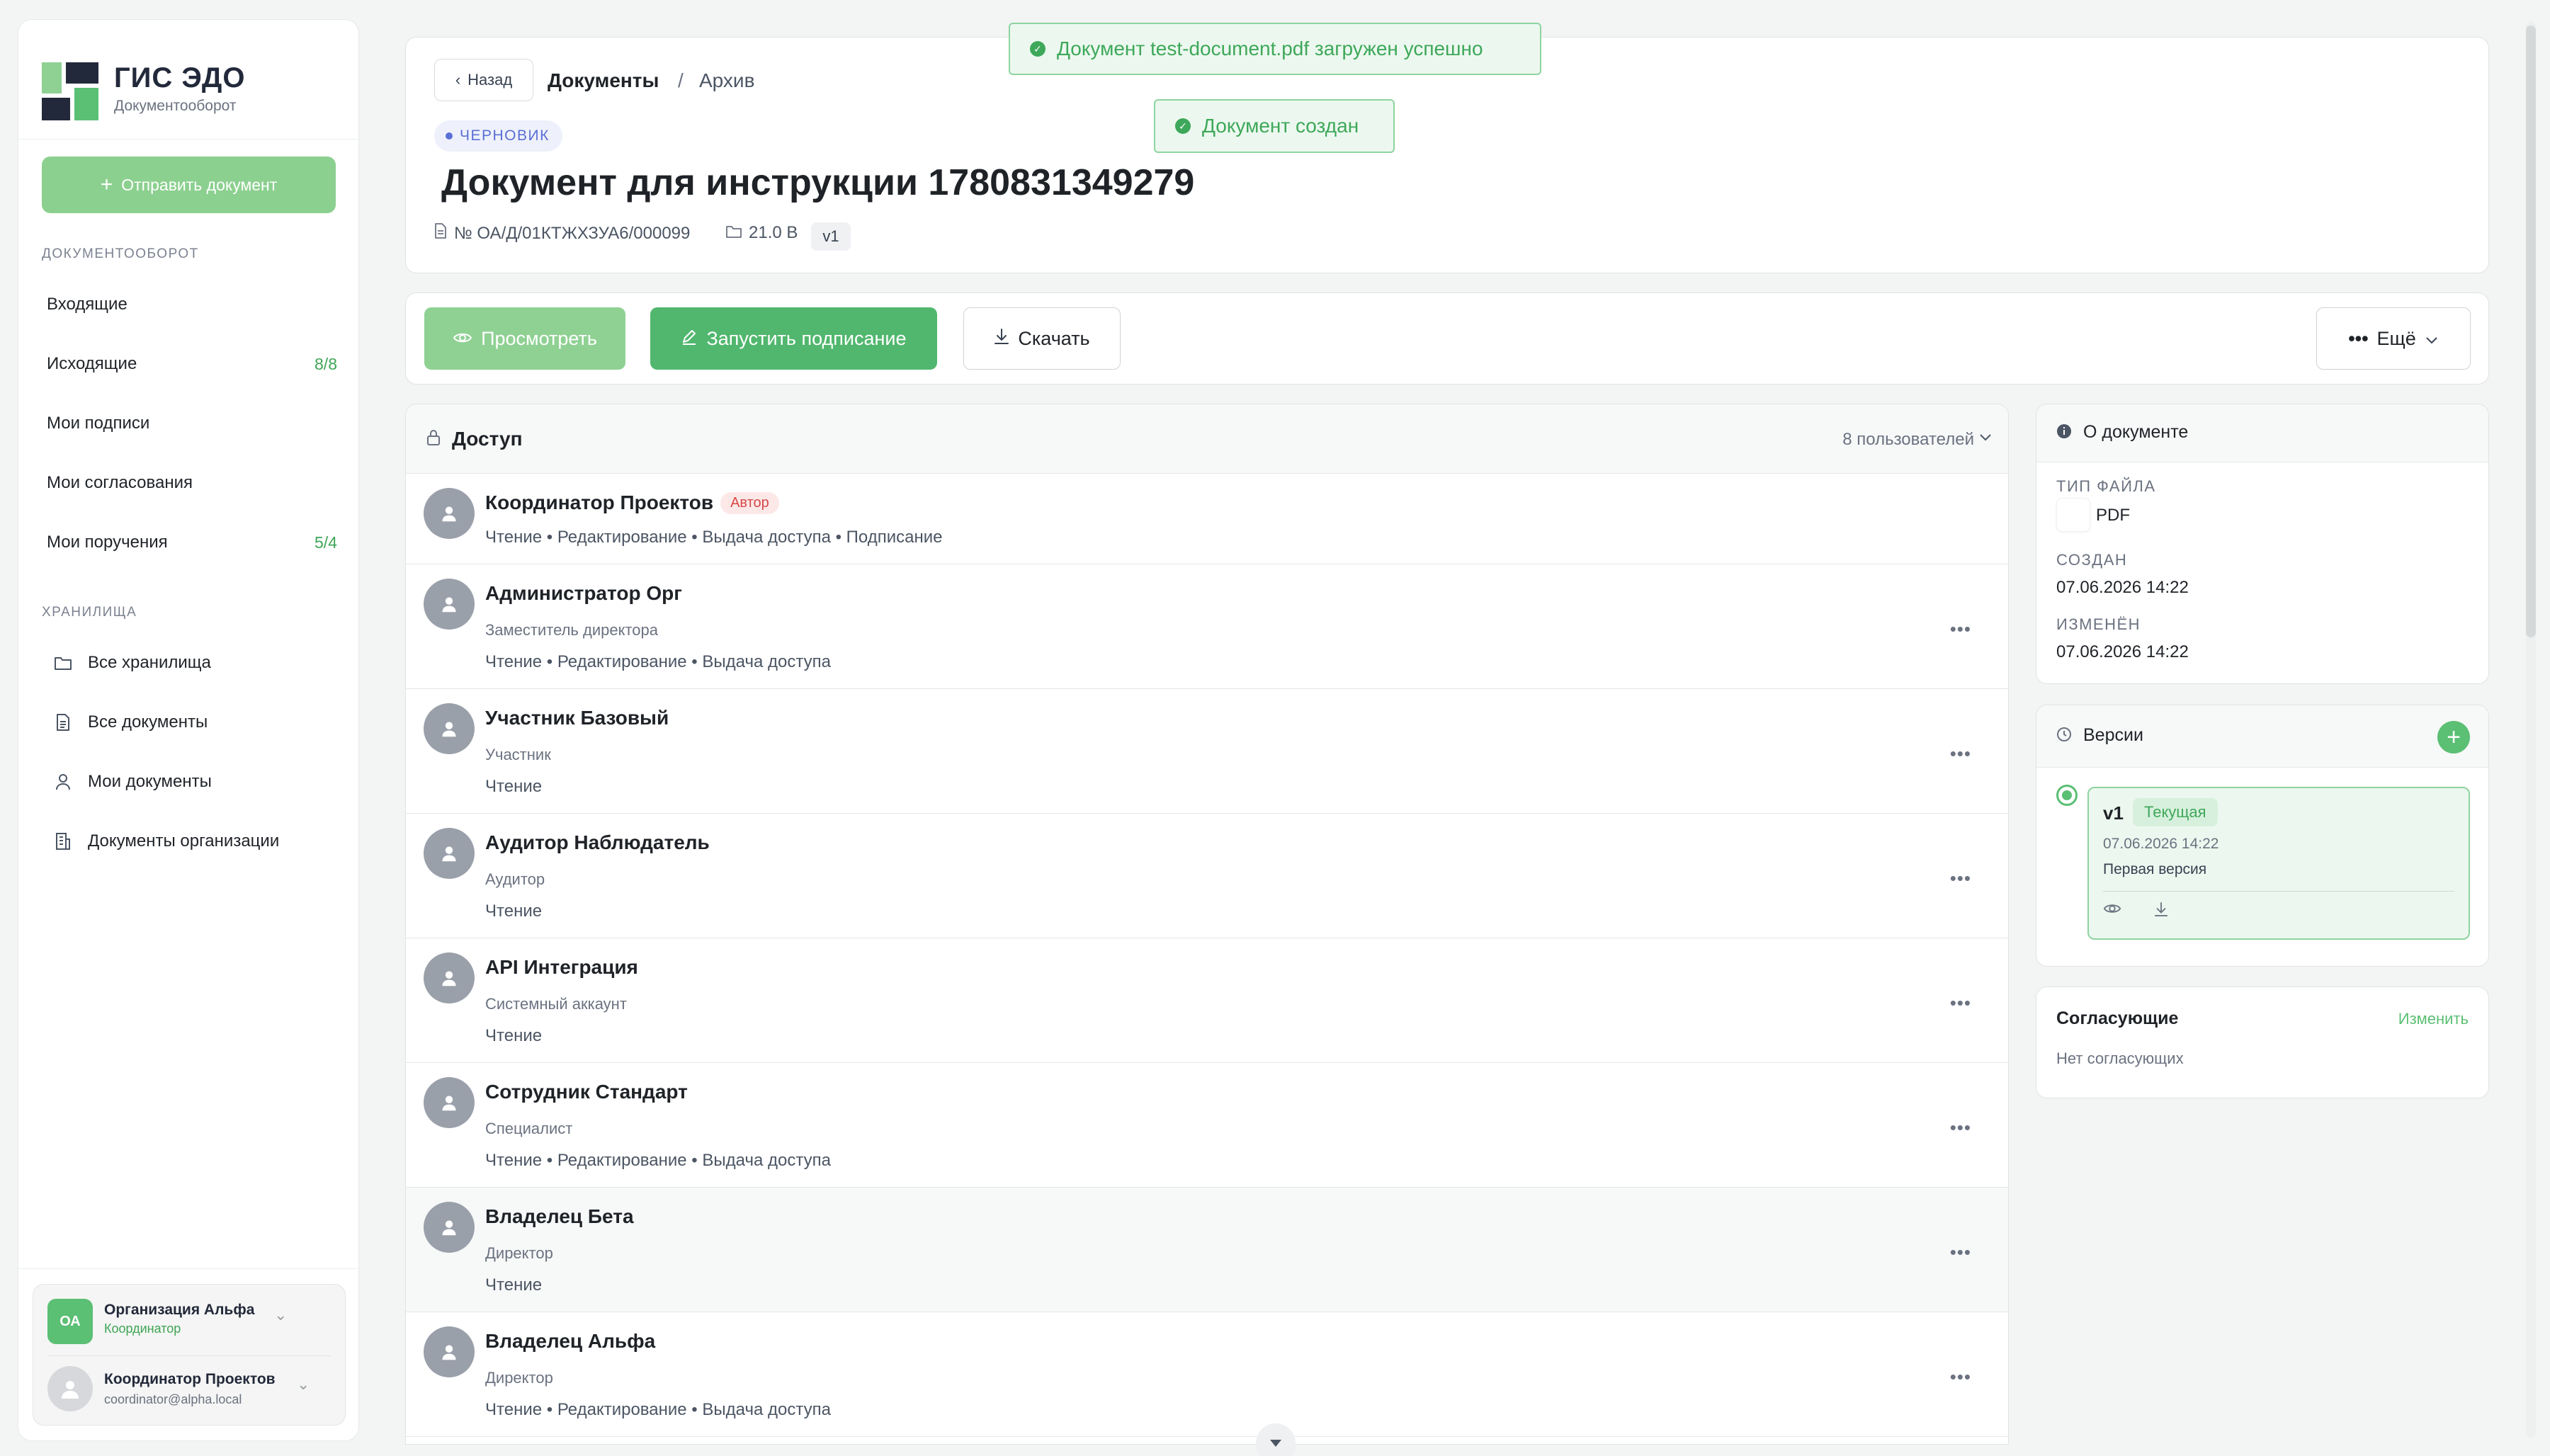  What do you see at coordinates (570, 1342) in the screenshot?
I see `access-user-name: Владелец Альфа` at bounding box center [570, 1342].